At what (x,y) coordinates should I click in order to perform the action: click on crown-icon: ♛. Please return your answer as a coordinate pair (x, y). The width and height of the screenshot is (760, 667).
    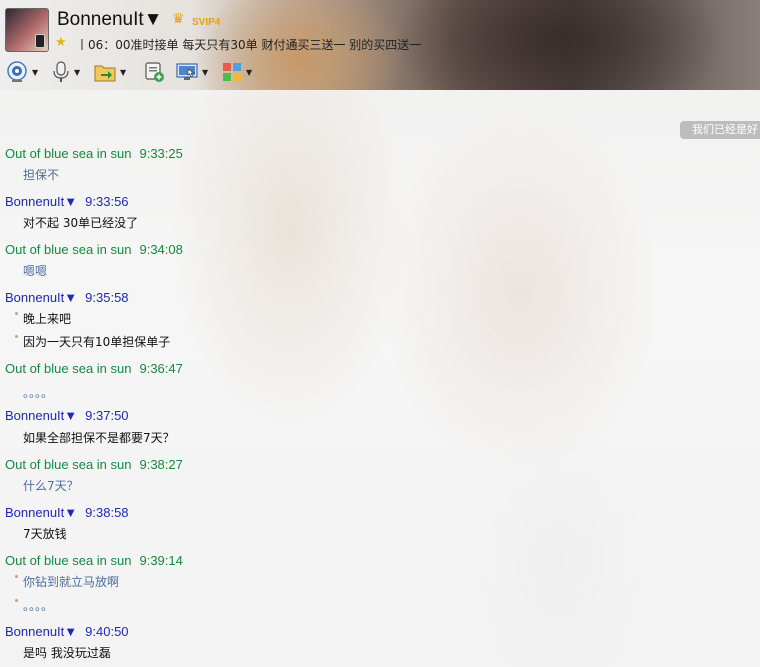
    Looking at the image, I should click on (178, 19).